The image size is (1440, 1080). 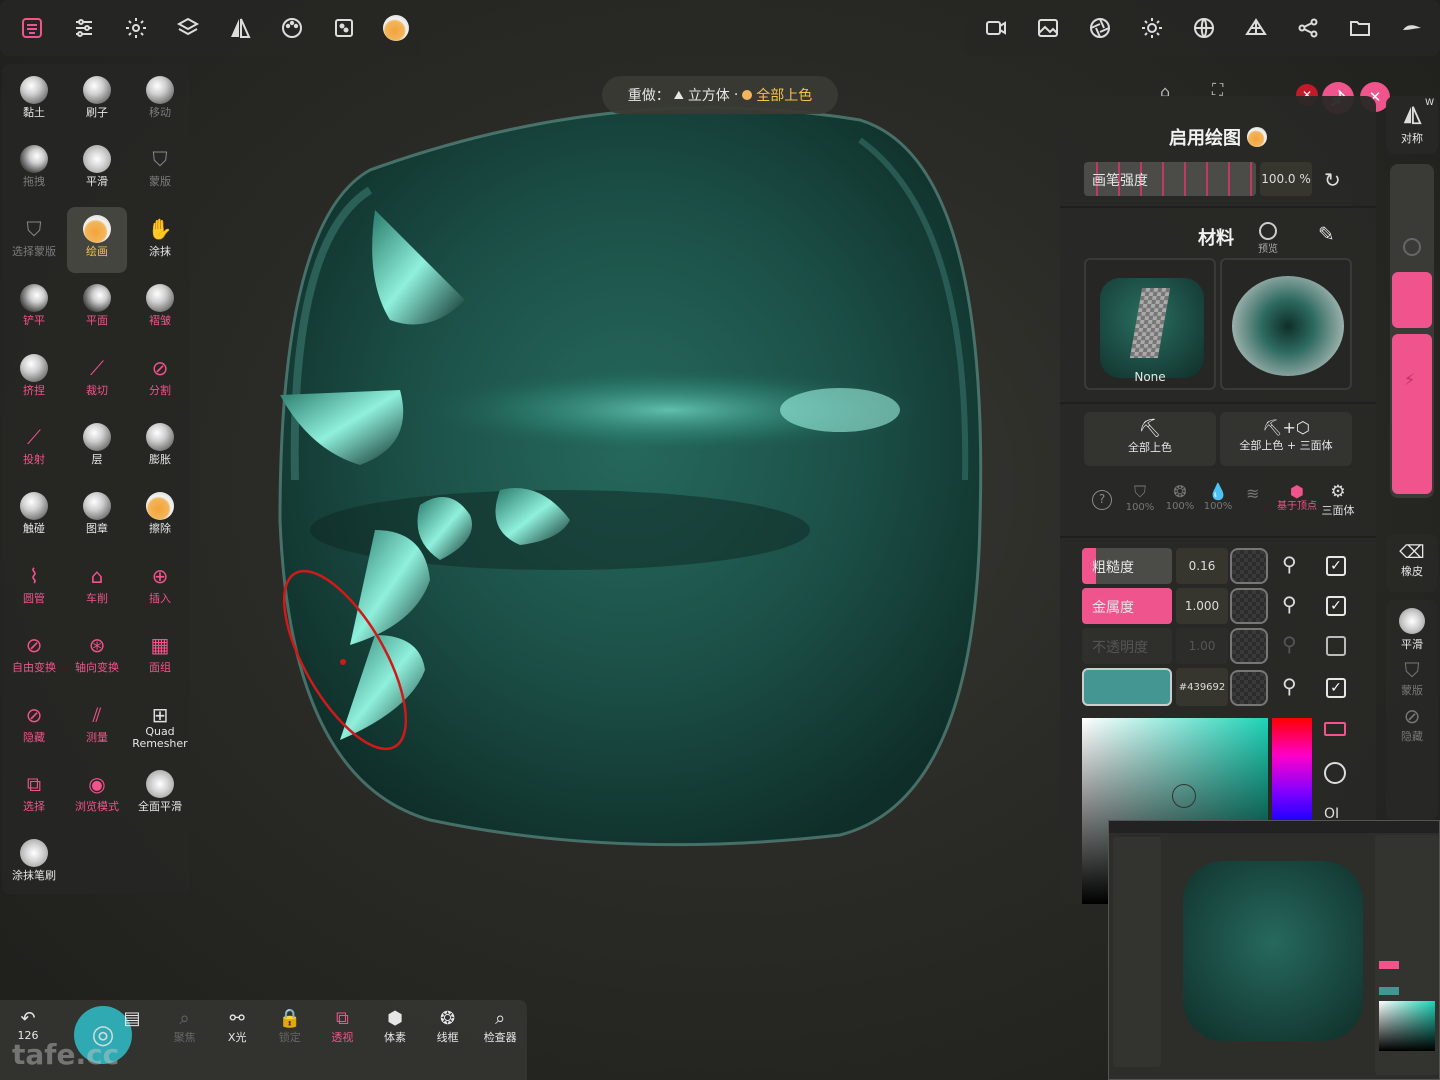 What do you see at coordinates (34, 864) in the screenshot?
I see `tool-33: 涂抹笔刷` at bounding box center [34, 864].